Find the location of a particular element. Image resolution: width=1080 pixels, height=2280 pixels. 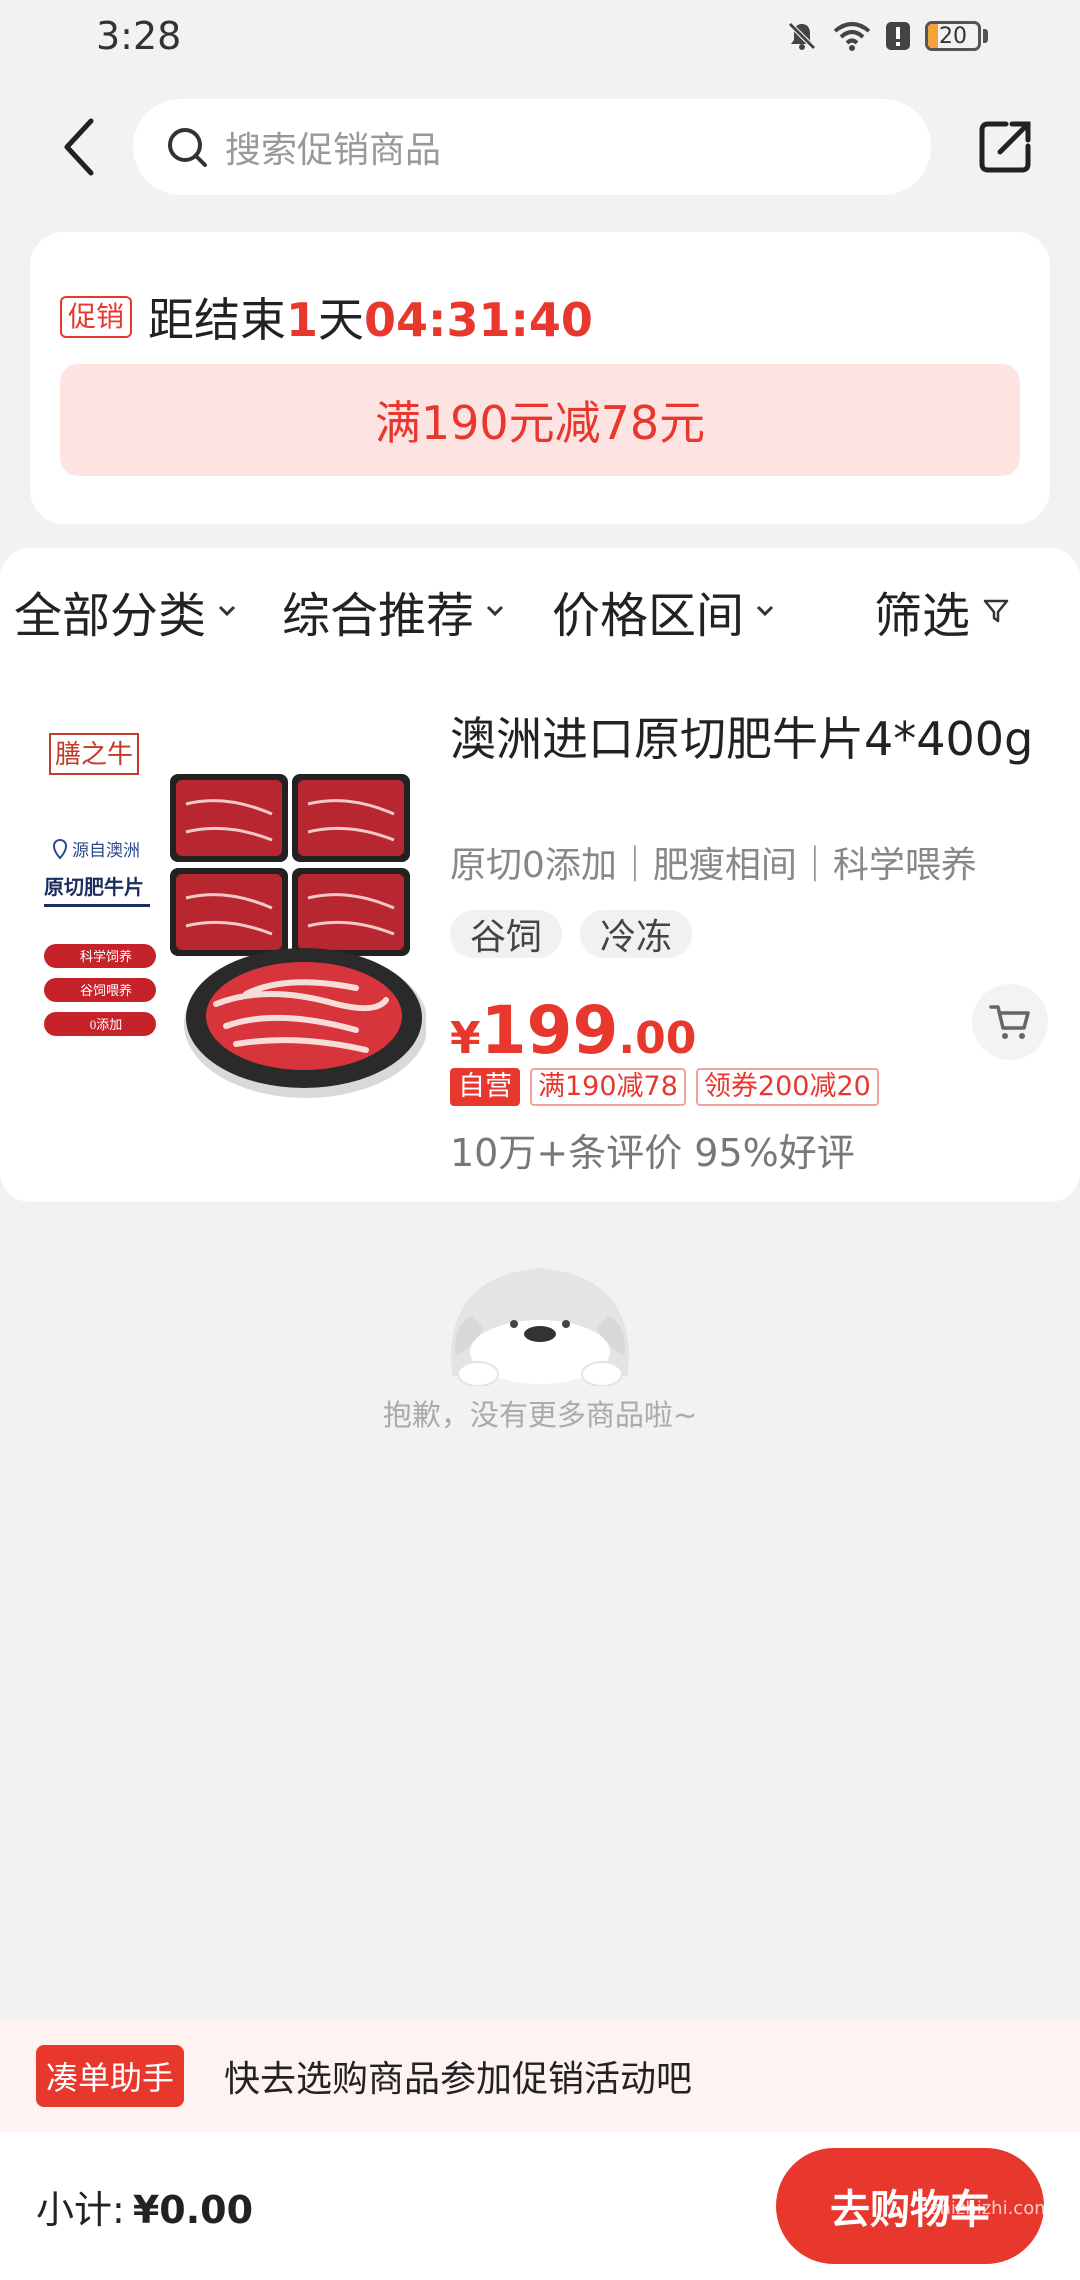

subtotal-value: ¥0.00 is located at coordinates (193, 2209).